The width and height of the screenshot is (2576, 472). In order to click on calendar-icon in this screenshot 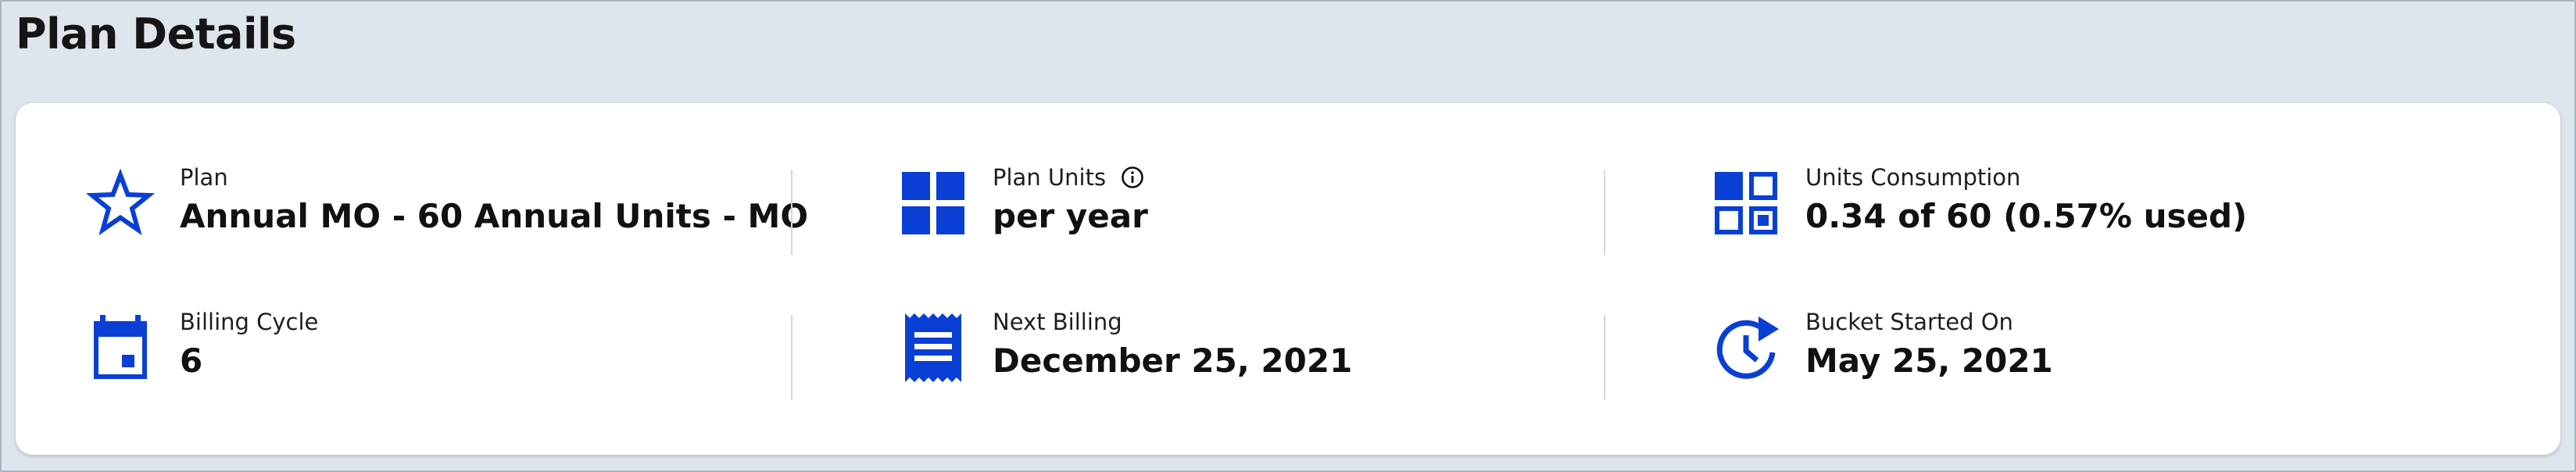, I will do `click(120, 348)`.